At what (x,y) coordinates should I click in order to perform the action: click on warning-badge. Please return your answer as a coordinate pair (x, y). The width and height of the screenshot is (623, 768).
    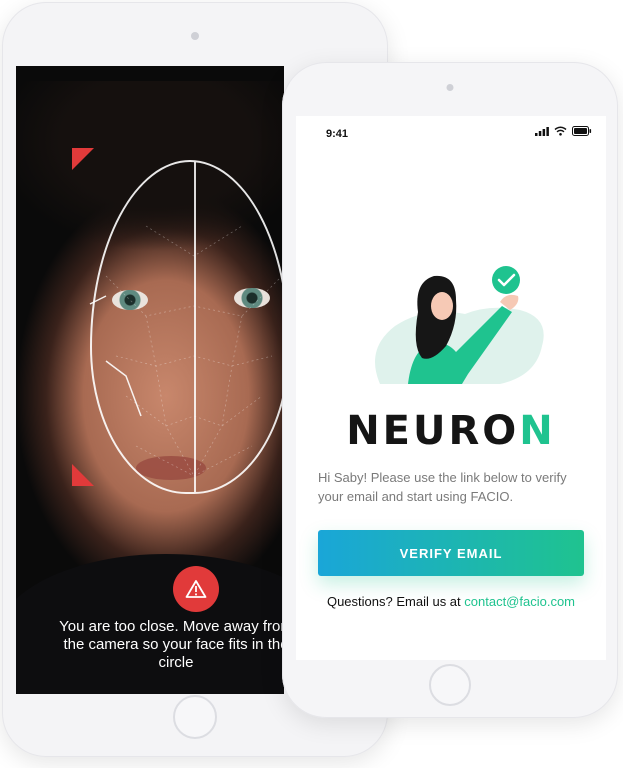
    Looking at the image, I should click on (196, 589).